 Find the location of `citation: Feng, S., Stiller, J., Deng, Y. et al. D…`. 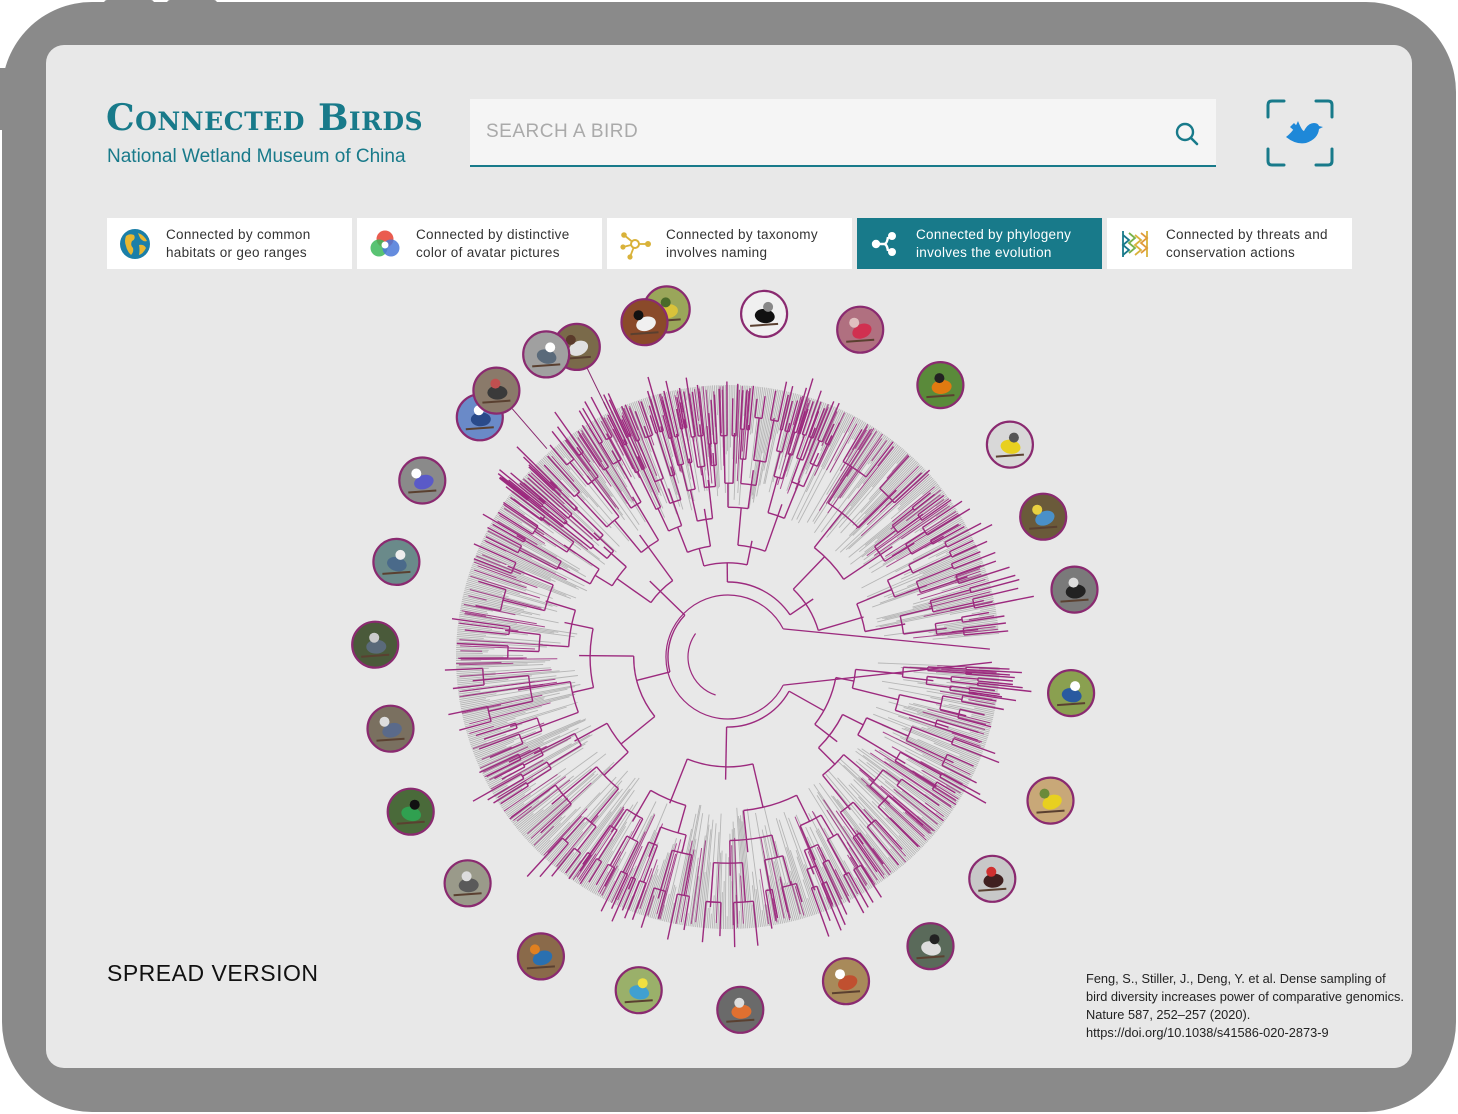

citation: Feng, S., Stiller, J., Deng, Y. et al. D… is located at coordinates (1245, 1005).